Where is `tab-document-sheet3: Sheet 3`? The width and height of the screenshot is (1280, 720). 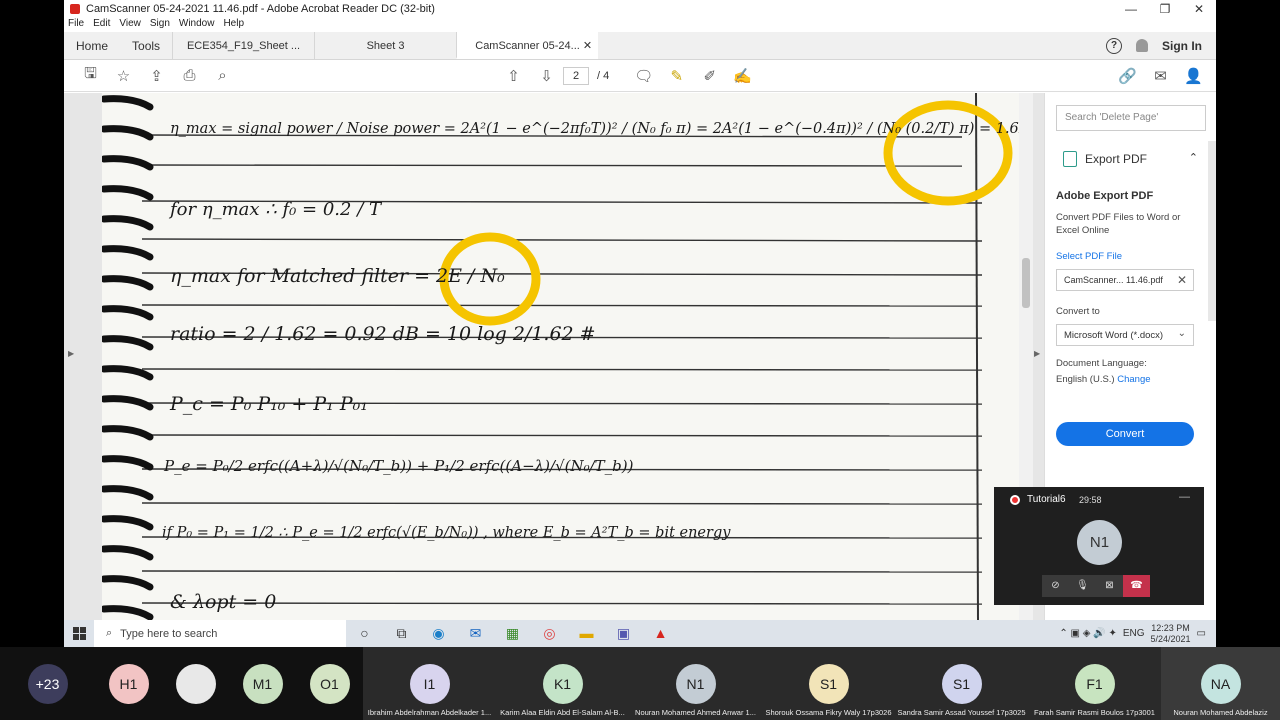
tab-document-sheet3: Sheet 3 is located at coordinates (385, 45).